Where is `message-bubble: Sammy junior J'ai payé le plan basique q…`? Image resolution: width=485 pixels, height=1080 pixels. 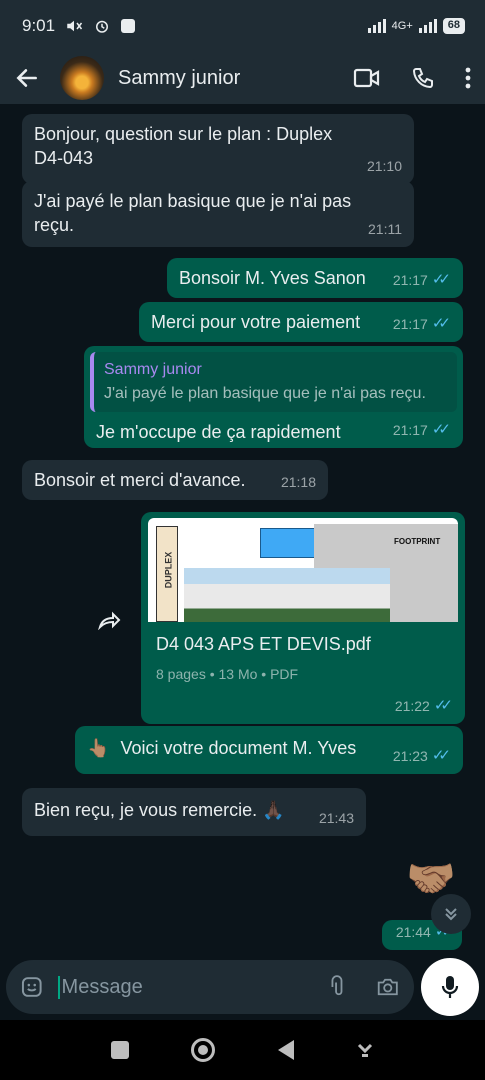
message-bubble: Sammy junior J'ai payé le plan basique q… is located at coordinates (273, 397).